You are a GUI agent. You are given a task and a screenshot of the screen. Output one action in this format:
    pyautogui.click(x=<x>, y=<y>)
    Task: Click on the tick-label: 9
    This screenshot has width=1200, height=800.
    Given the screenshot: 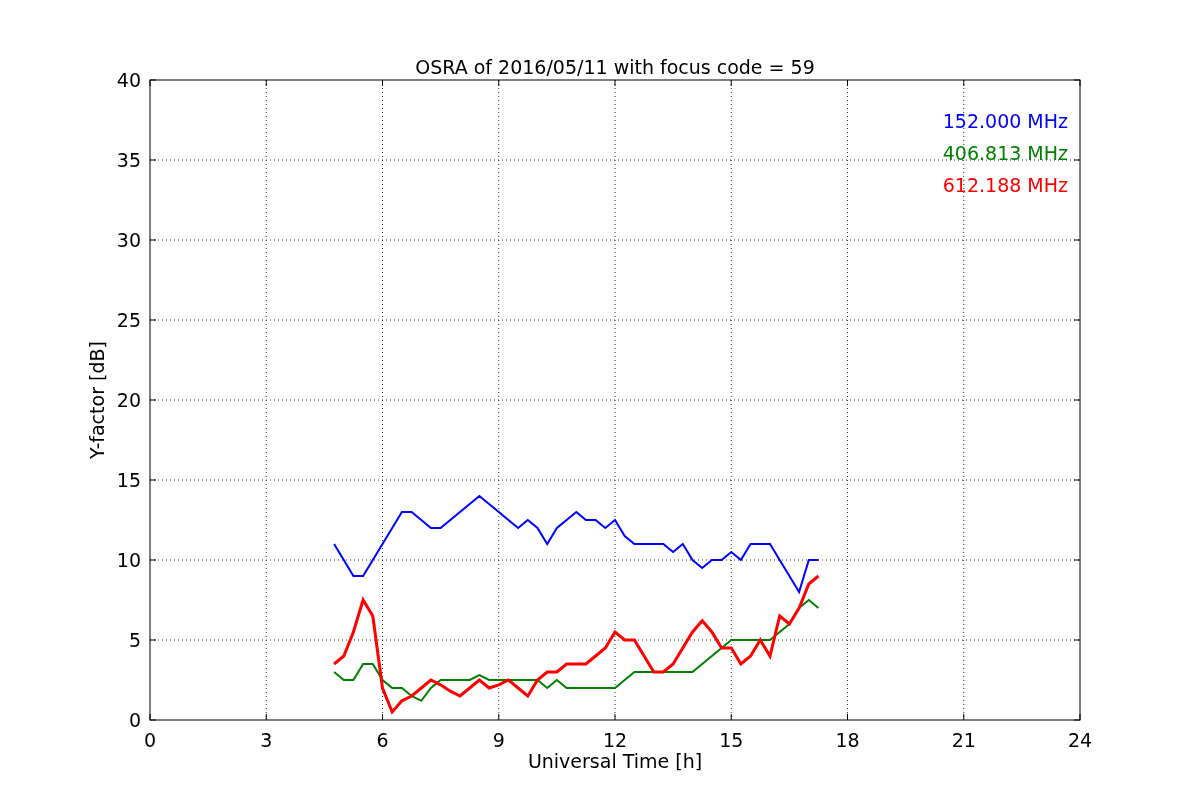 What is the action you would take?
    pyautogui.click(x=498, y=740)
    